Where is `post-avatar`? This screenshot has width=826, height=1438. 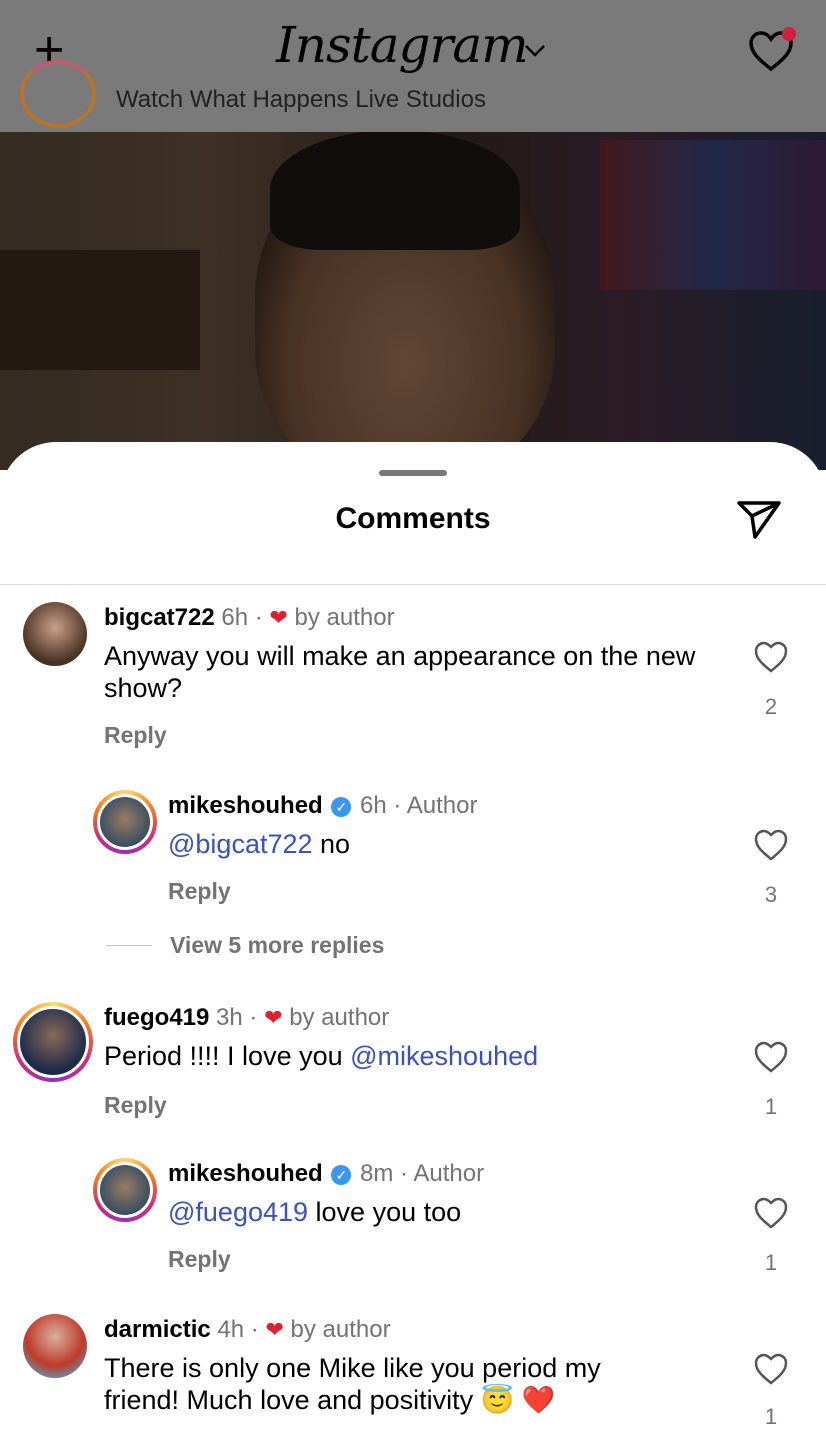
post-avatar is located at coordinates (58, 94).